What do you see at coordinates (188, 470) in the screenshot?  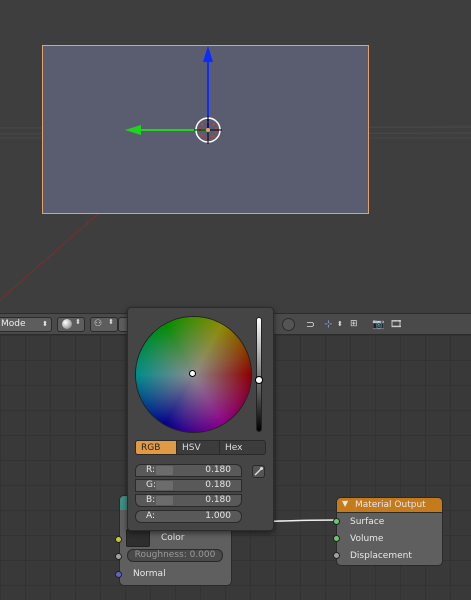 I see `red-field: R: 0.180` at bounding box center [188, 470].